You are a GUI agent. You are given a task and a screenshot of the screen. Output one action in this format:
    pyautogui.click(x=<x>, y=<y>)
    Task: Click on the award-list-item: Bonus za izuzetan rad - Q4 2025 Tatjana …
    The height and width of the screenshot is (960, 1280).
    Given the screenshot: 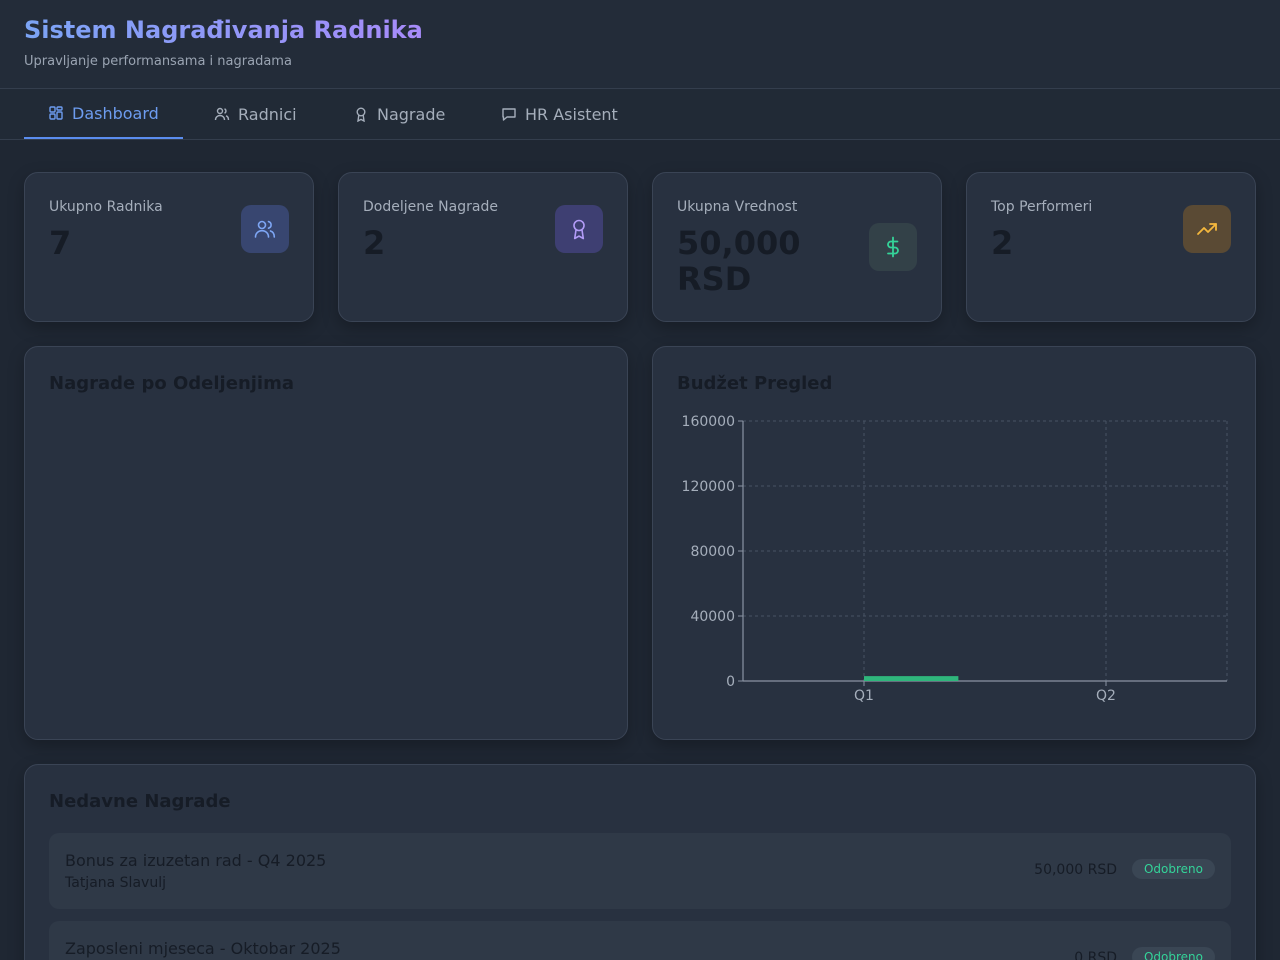 What is the action you would take?
    pyautogui.click(x=640, y=871)
    